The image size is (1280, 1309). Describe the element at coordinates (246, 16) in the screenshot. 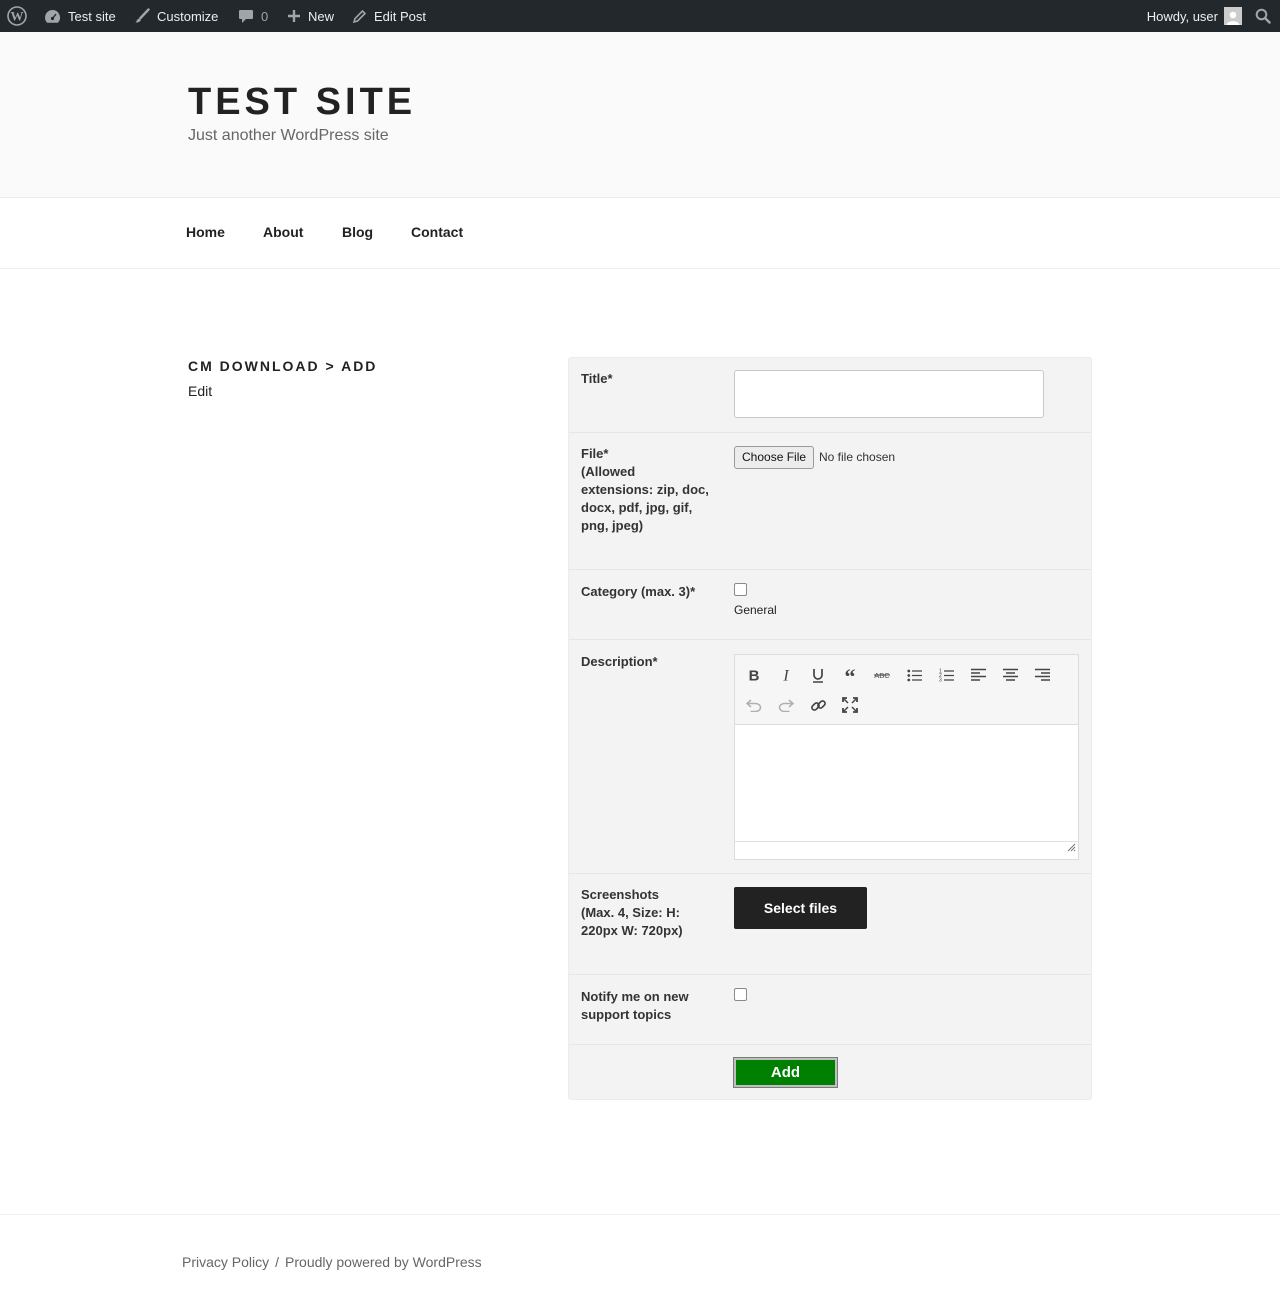

I see `comment-bubble-icon` at that location.